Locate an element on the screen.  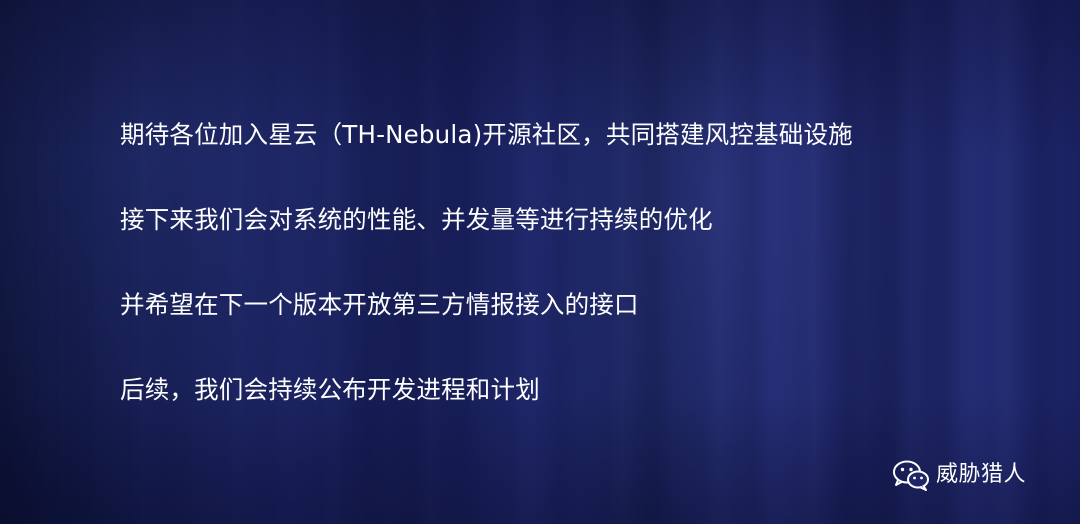
slide-line-1: 期待各位加入星云（TH-Nebula)开源社区，共同搭建风控基础设施 is located at coordinates (486, 134).